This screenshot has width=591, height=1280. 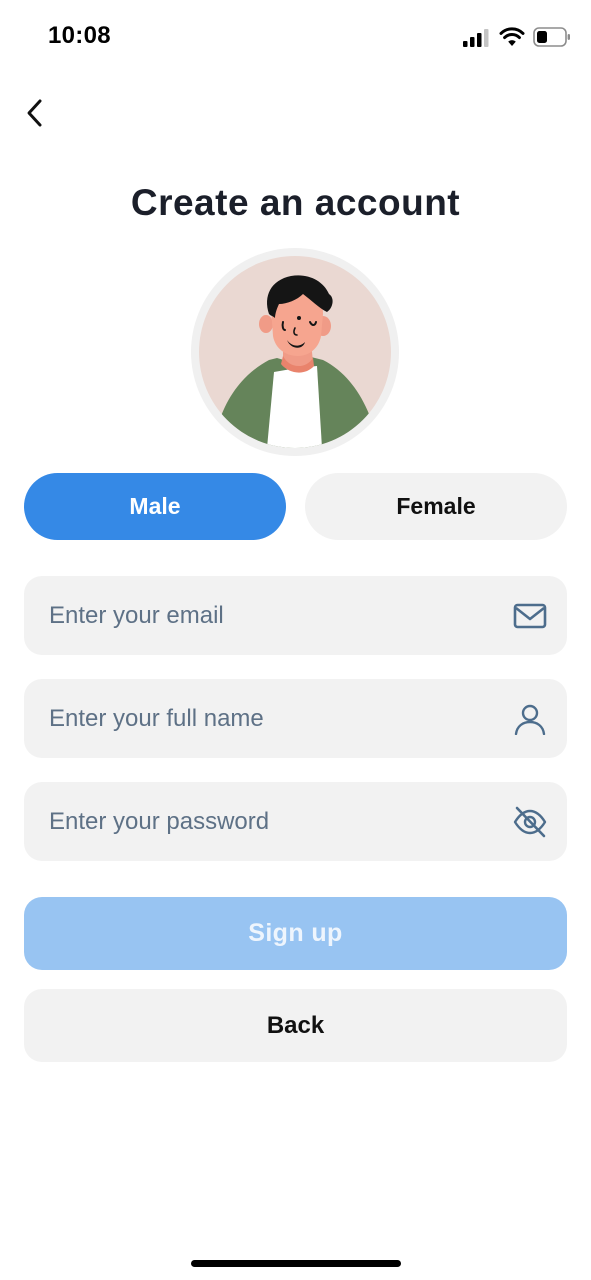 What do you see at coordinates (79, 35) in the screenshot?
I see `status-time: 10:08` at bounding box center [79, 35].